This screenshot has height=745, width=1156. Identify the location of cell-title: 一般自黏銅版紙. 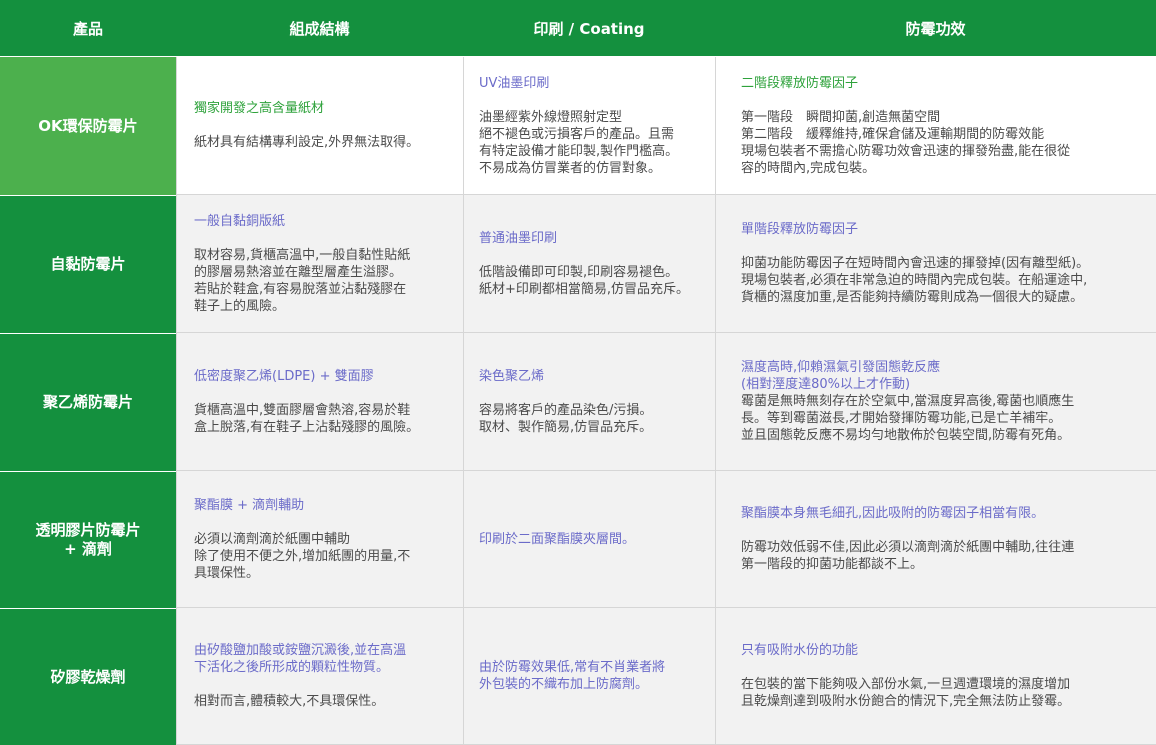
(240, 221).